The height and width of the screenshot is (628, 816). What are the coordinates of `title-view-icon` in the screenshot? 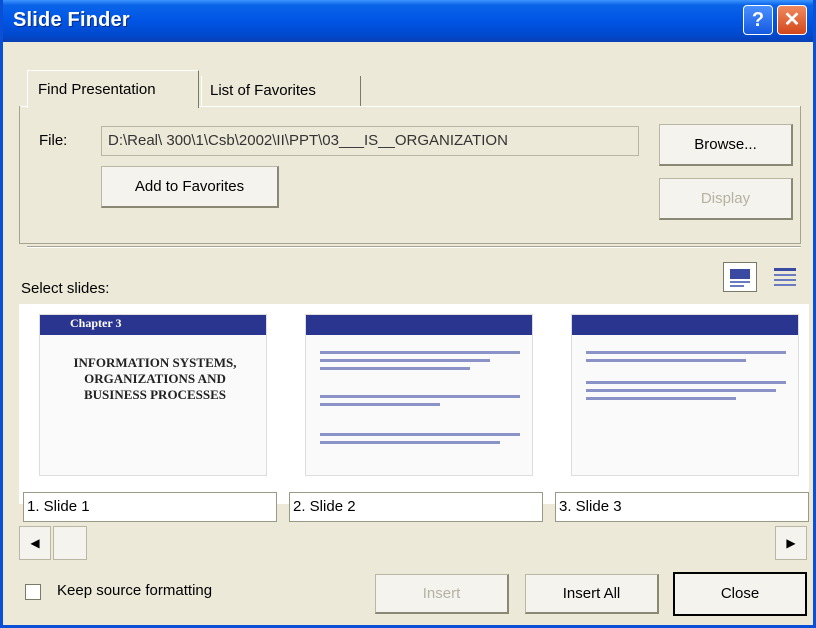 It's located at (786, 277).